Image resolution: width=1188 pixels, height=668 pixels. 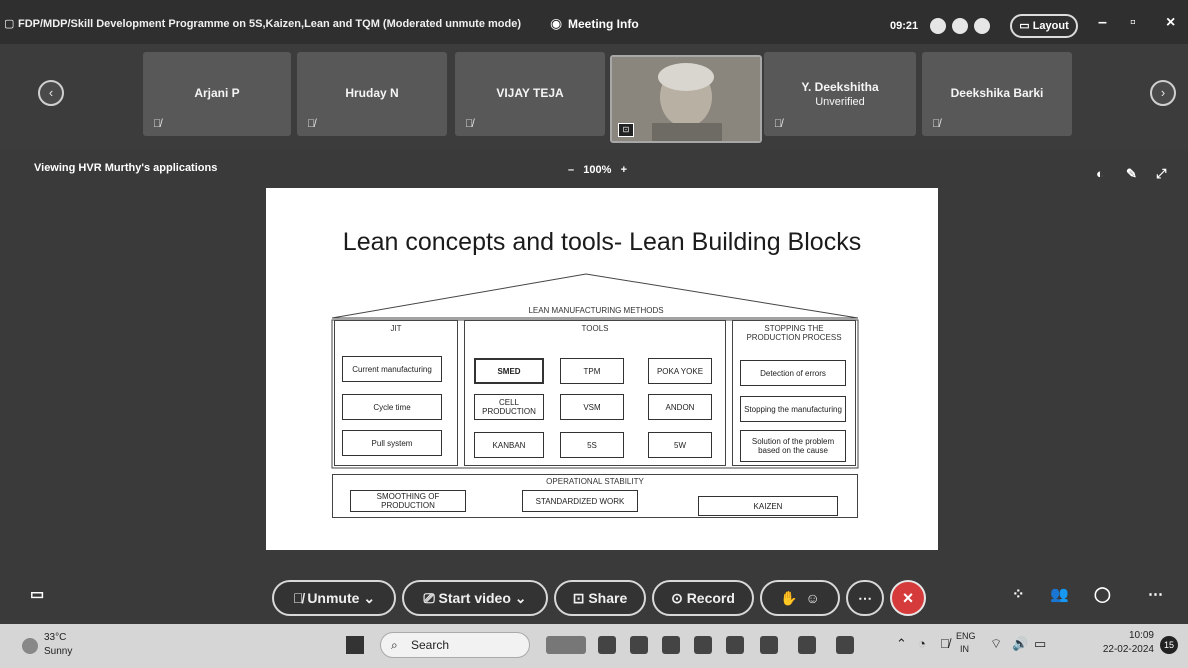 I want to click on roof-label: LEAN MANUFACTURING METHODS, so click(x=596, y=310).